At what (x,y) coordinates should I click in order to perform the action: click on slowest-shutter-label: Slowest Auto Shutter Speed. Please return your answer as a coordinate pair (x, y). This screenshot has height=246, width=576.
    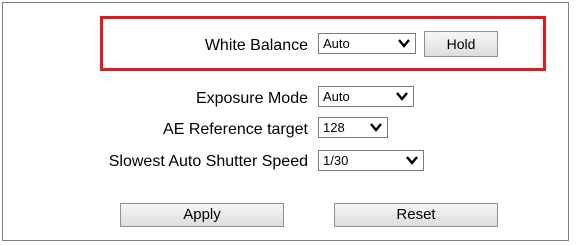
    Looking at the image, I should click on (208, 161).